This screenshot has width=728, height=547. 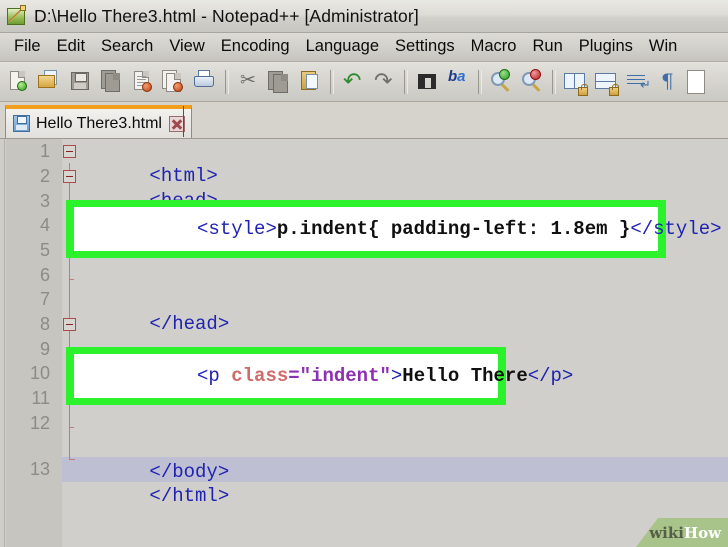 I want to click on floppy-disk-icon, so click(x=21, y=123).